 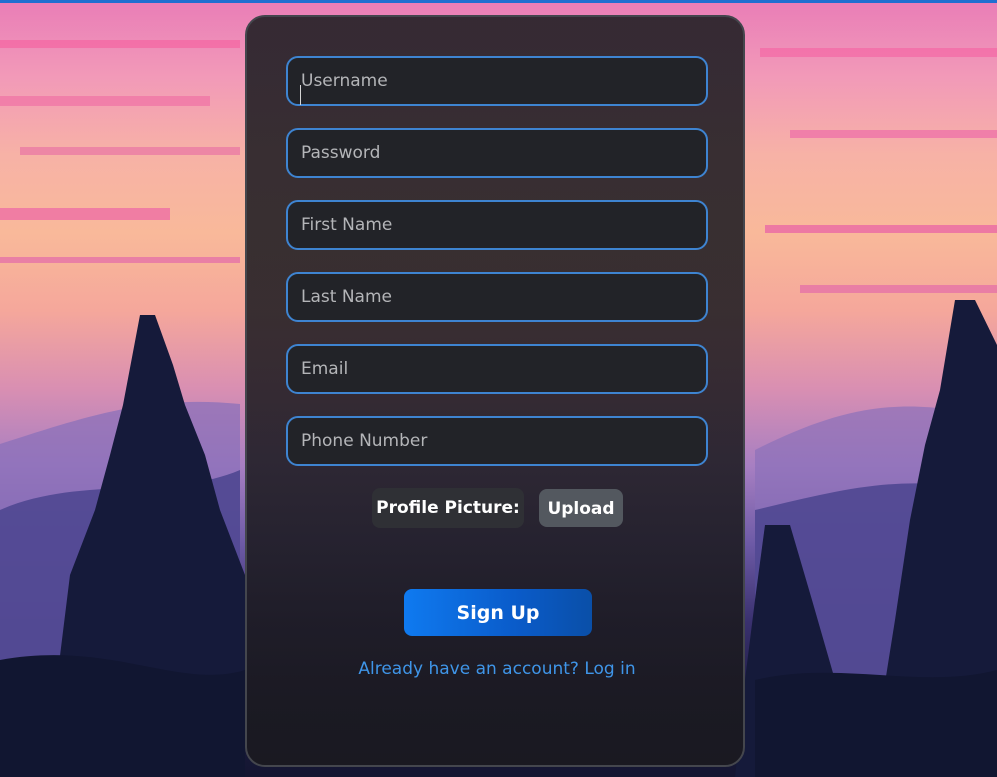 I want to click on sign-up-button: Sign Up, so click(x=498, y=612).